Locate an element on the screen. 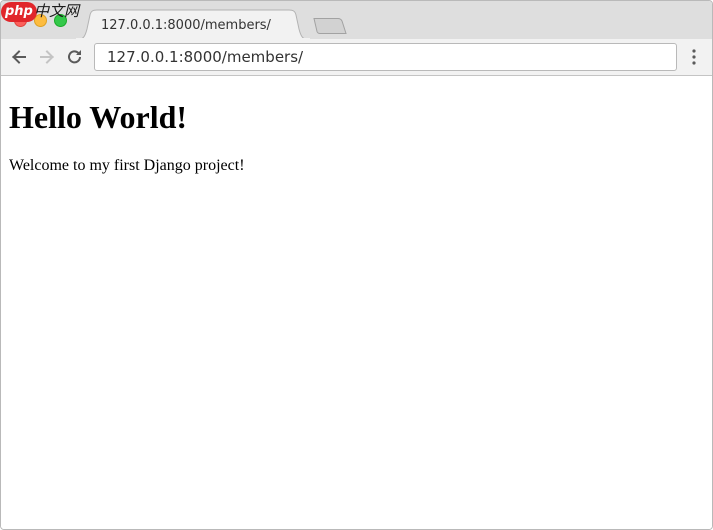 This screenshot has width=713, height=530. page-heading: Hello World! is located at coordinates (98, 117).